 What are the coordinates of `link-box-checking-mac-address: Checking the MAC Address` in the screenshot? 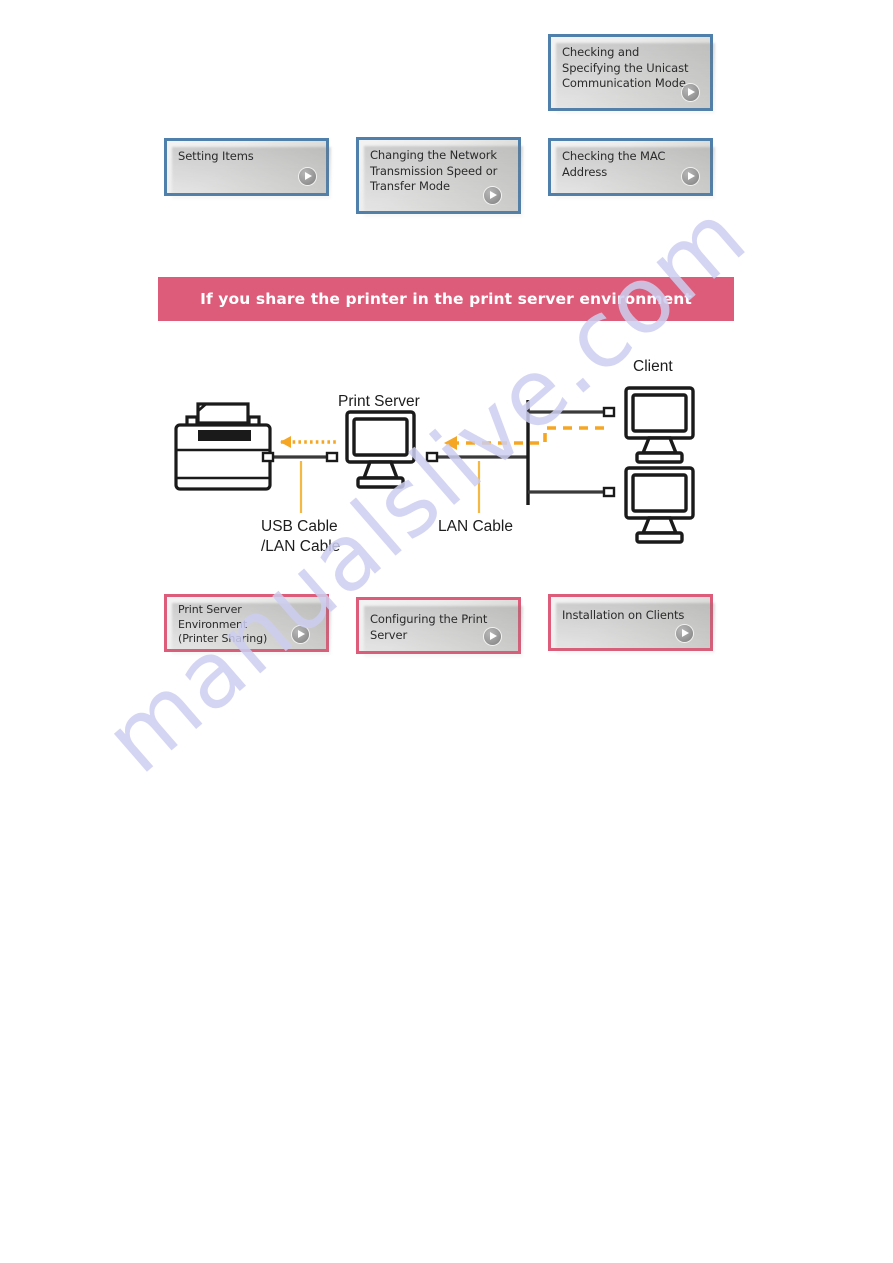 It's located at (630, 167).